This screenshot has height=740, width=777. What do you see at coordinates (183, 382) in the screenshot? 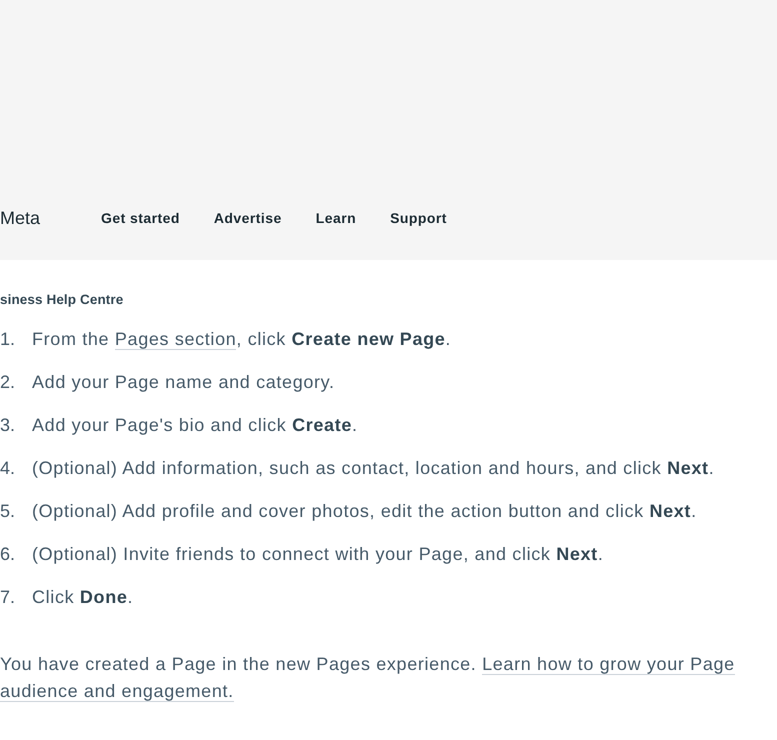
I see `step-text: Add your Page name and category.` at bounding box center [183, 382].